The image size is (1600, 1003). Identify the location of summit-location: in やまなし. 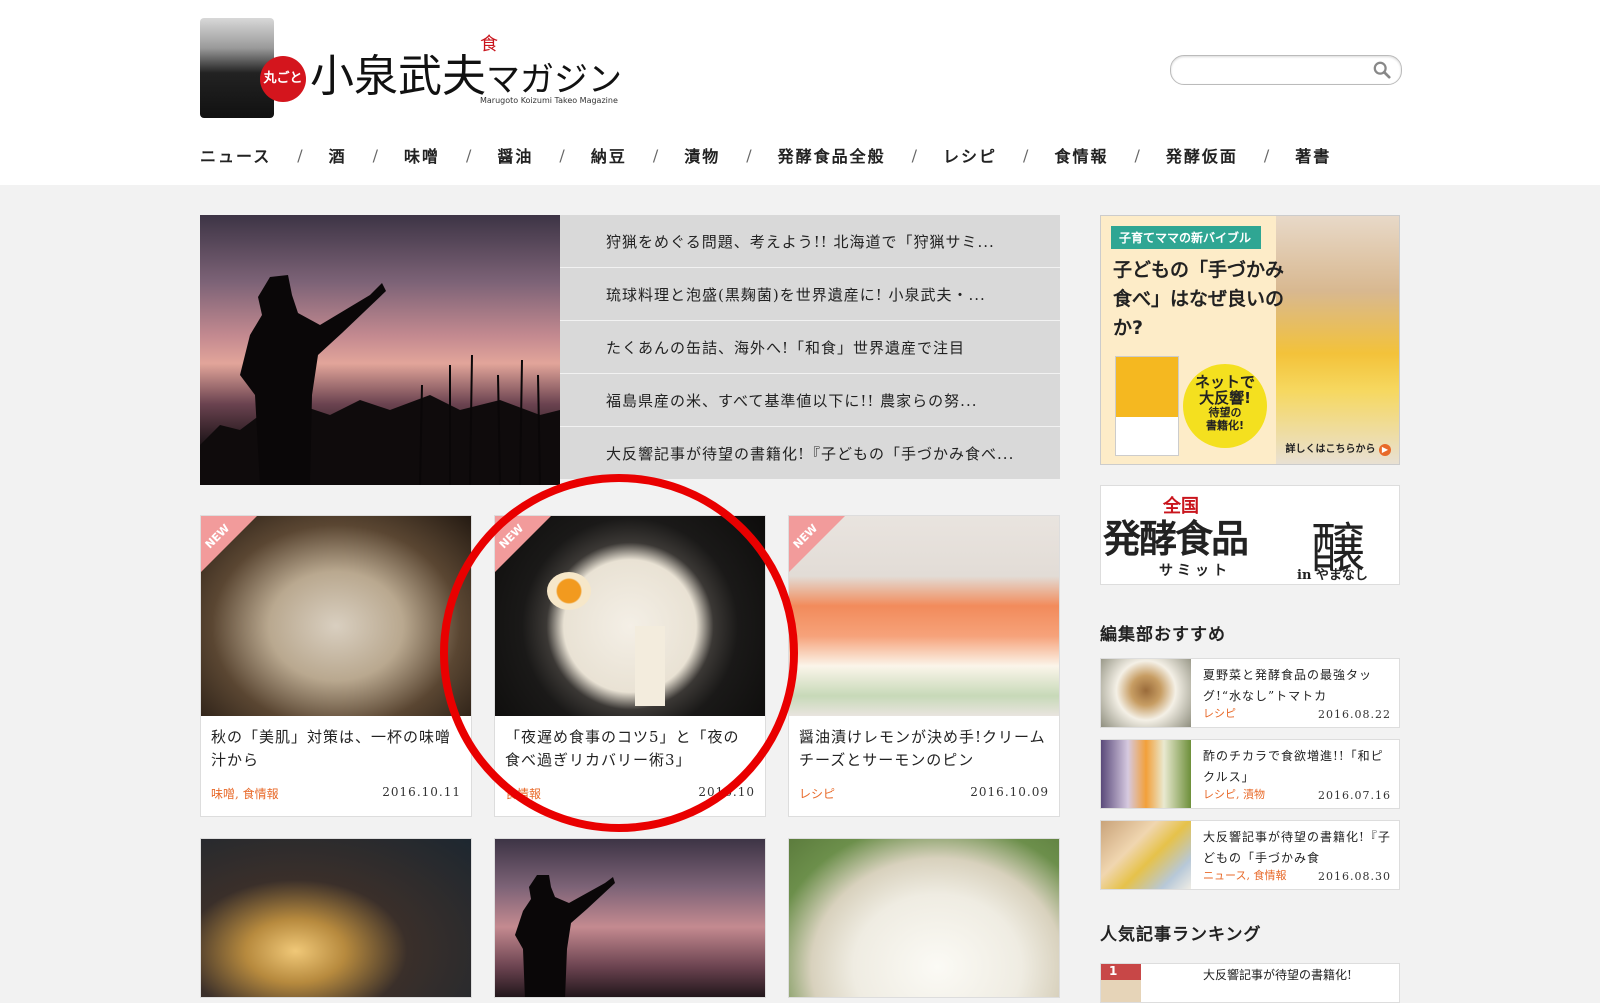
(1332, 575).